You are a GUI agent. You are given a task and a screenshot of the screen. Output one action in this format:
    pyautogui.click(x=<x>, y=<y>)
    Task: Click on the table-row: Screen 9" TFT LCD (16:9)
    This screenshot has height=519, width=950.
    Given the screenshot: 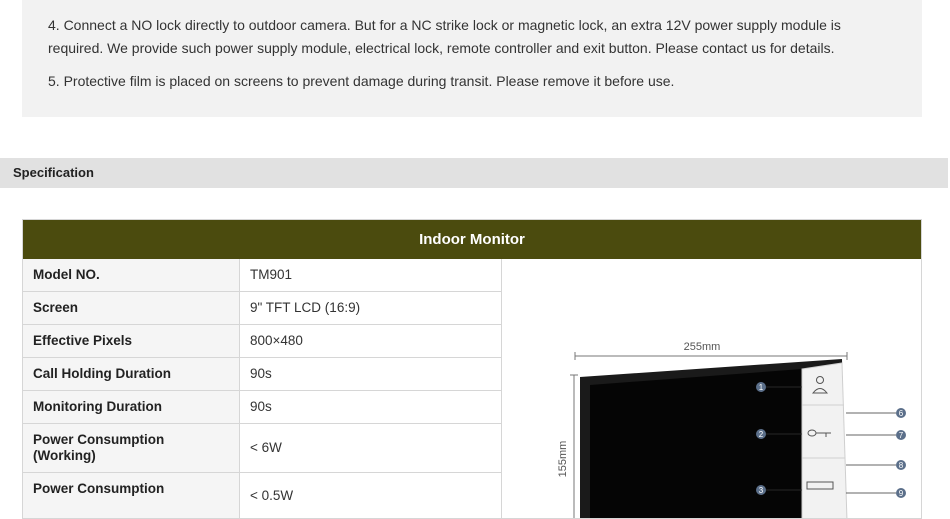 What is the action you would take?
    pyautogui.click(x=262, y=308)
    